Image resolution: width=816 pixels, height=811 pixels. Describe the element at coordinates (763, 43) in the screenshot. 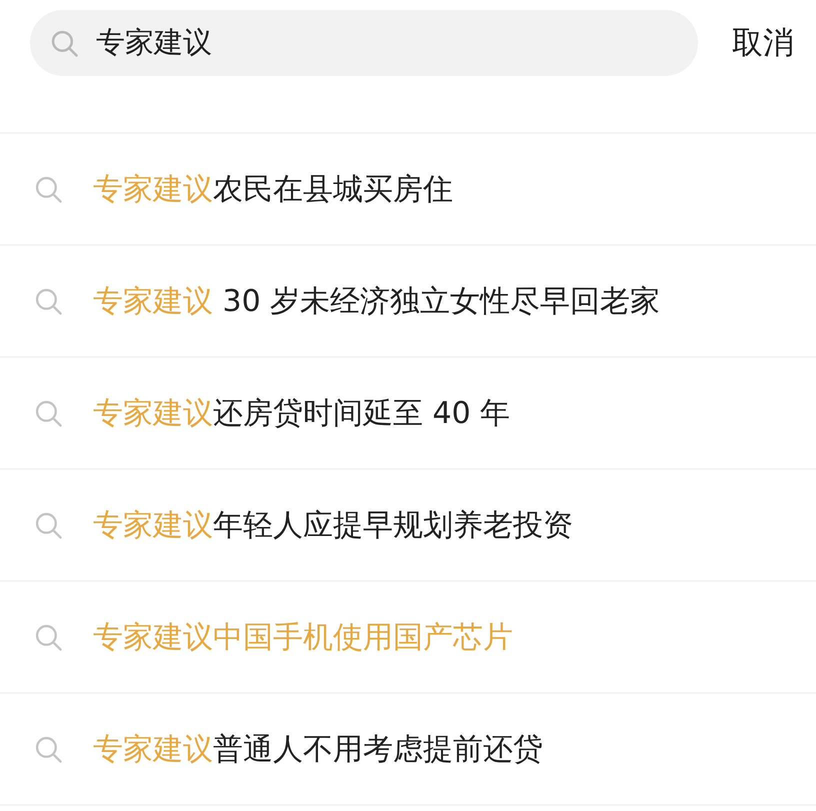

I see `cancel-button: 取消` at that location.